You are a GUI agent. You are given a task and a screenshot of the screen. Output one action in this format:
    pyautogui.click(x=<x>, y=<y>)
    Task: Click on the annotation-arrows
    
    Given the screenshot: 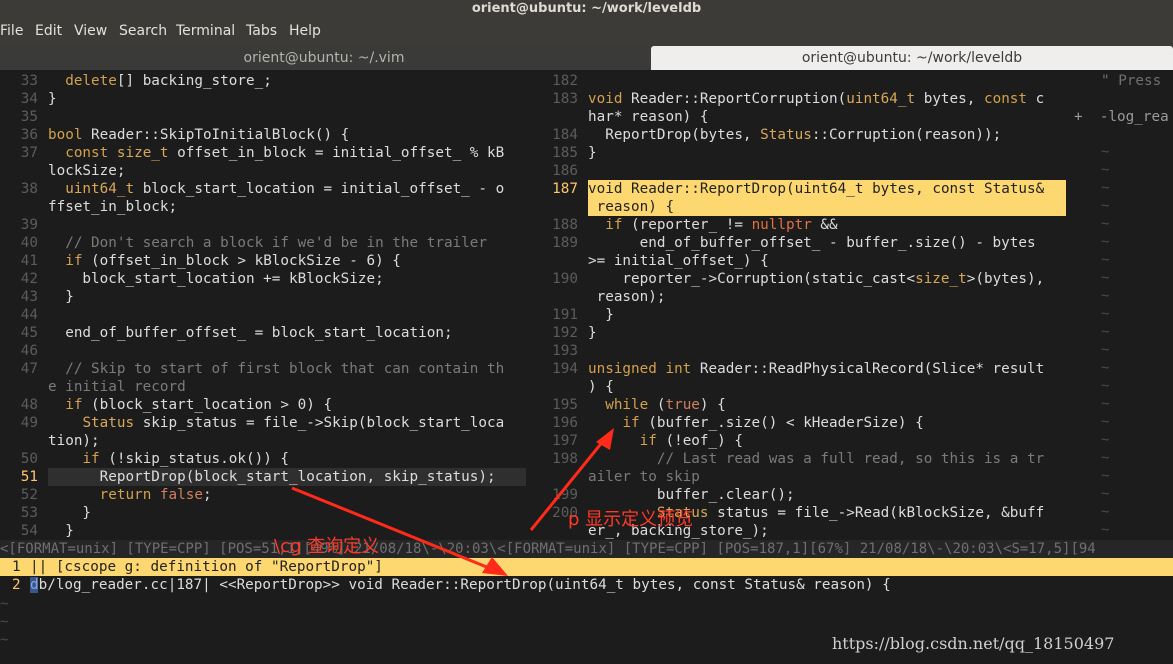 What is the action you would take?
    pyautogui.click(x=452, y=502)
    